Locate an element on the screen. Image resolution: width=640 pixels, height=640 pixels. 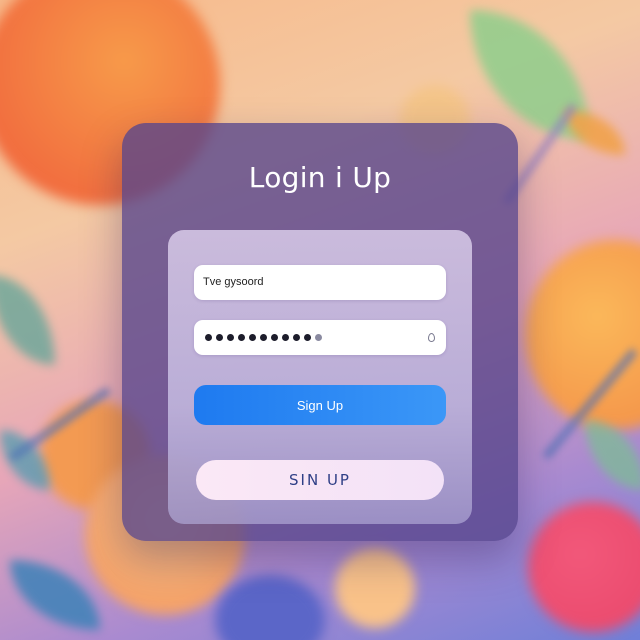
teal-leaf-bottom-left is located at coordinates (55, 595).